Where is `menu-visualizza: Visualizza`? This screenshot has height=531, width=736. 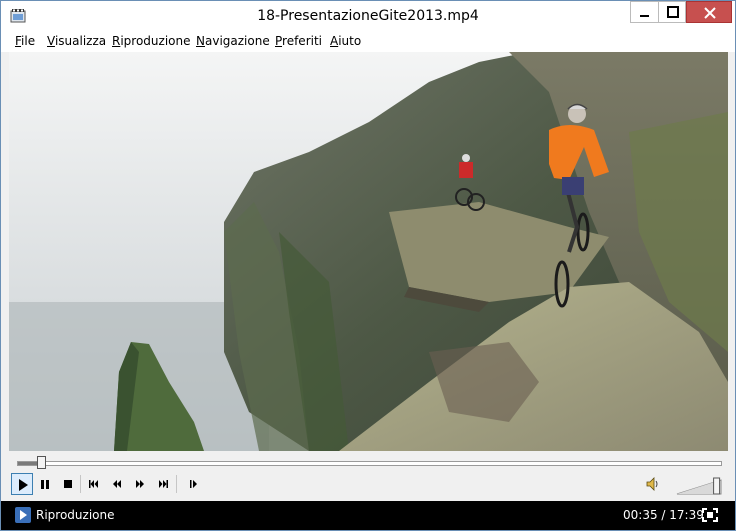 menu-visualizza: Visualizza is located at coordinates (76, 41).